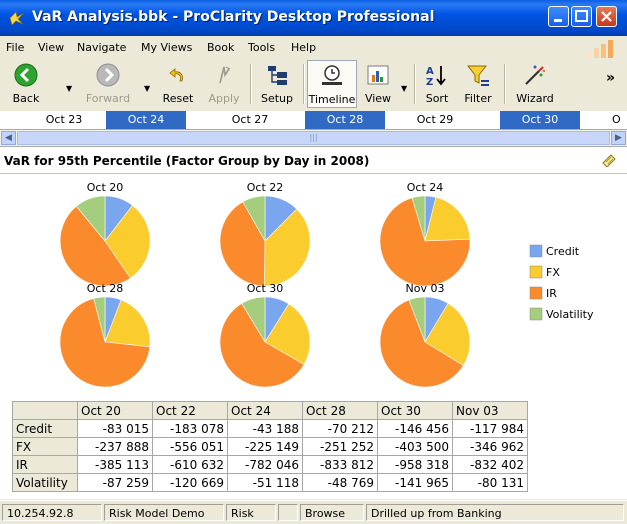 This screenshot has height=524, width=627. I want to click on grid-cell: -48 769, so click(340, 482).